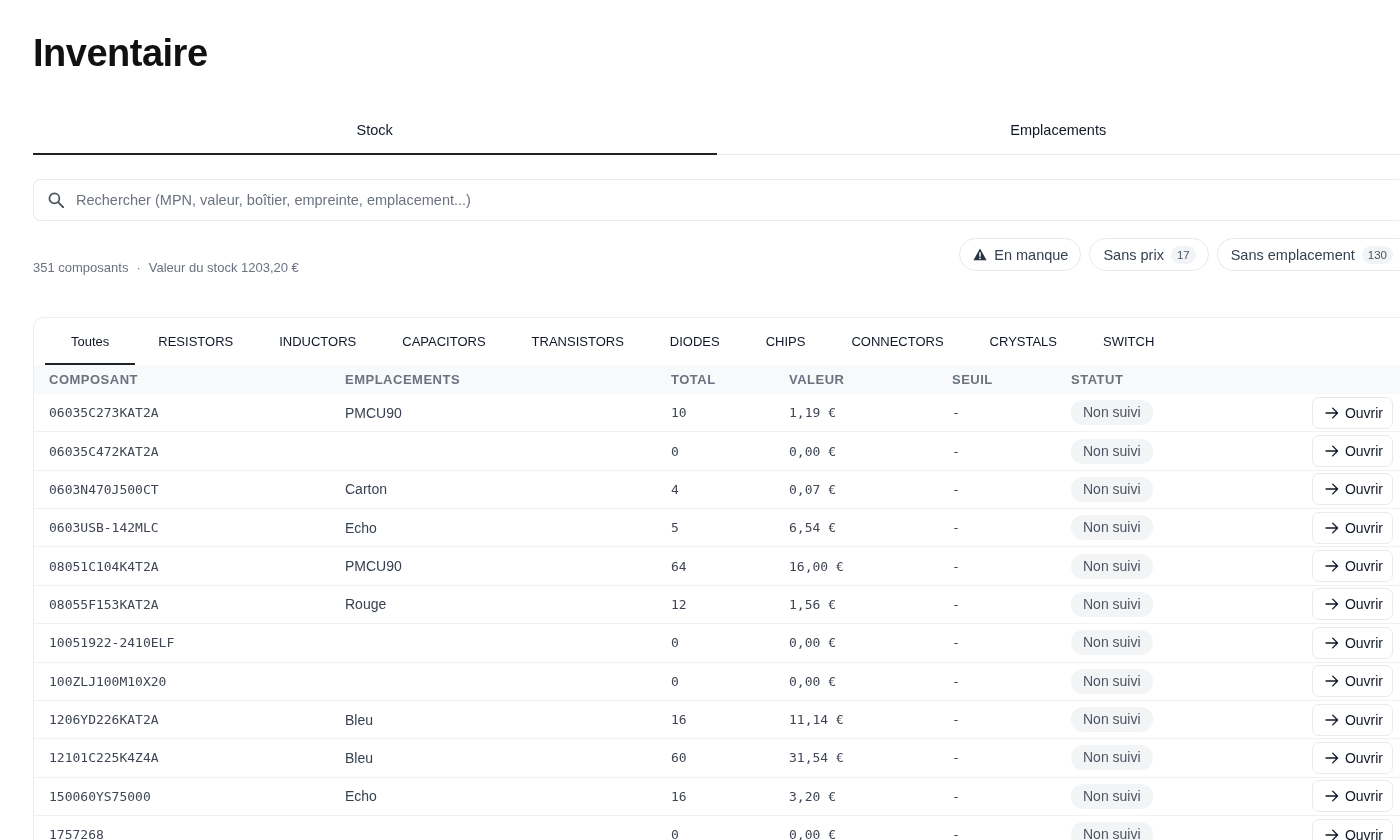 The width and height of the screenshot is (1400, 840). What do you see at coordinates (813, 413) in the screenshot?
I see `table-cell-text: 1,19 €` at bounding box center [813, 413].